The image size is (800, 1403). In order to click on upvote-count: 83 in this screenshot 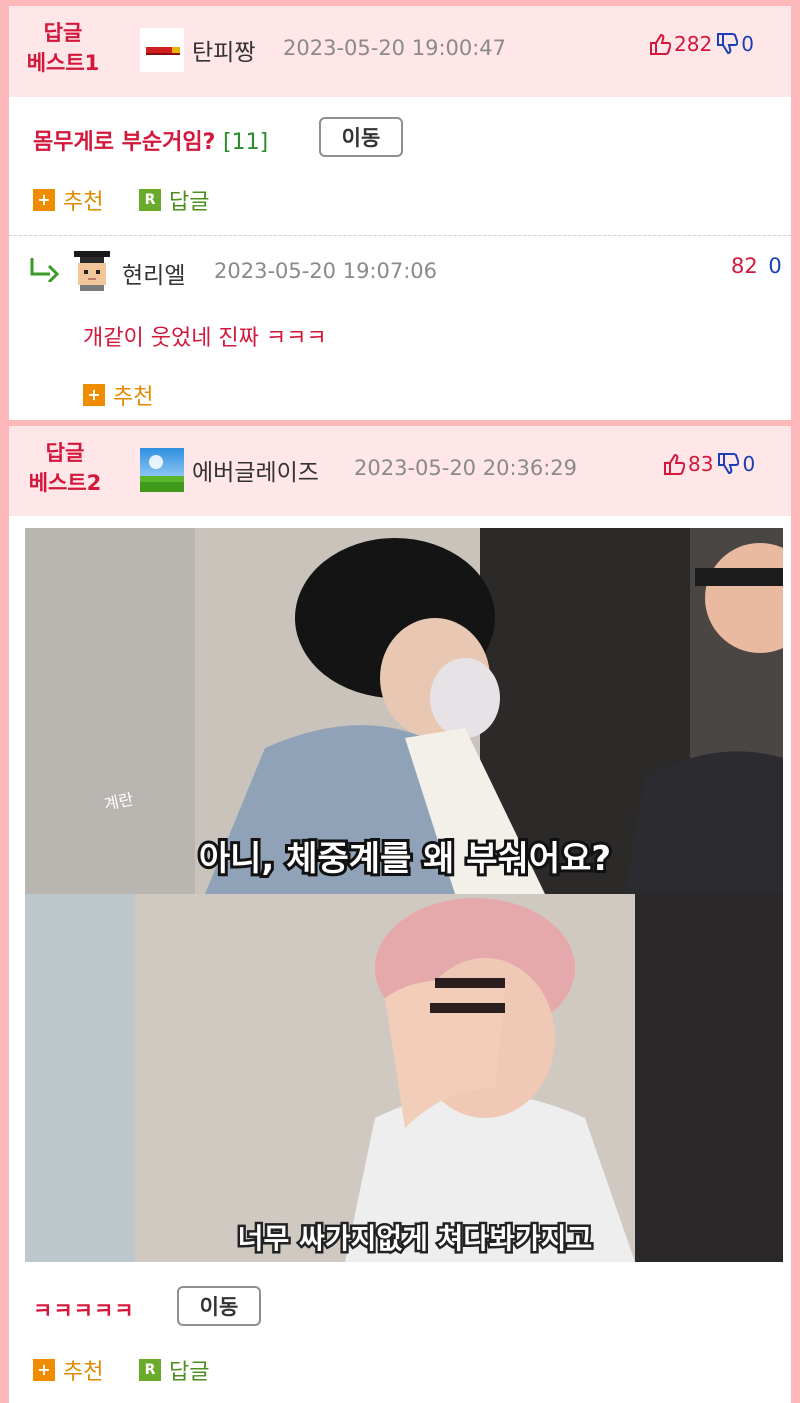, I will do `click(701, 464)`.